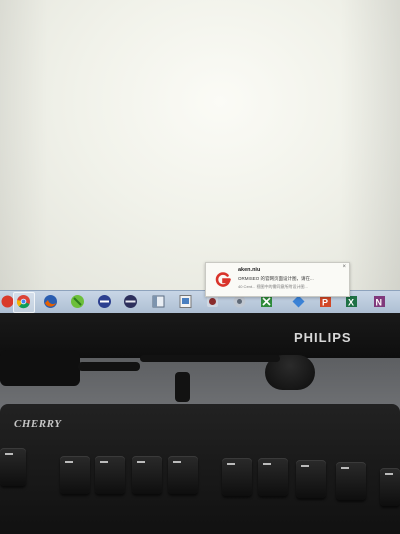 The height and width of the screenshot is (534, 400). Describe the element at coordinates (130, 301) in the screenshot. I see `app-icon` at that location.